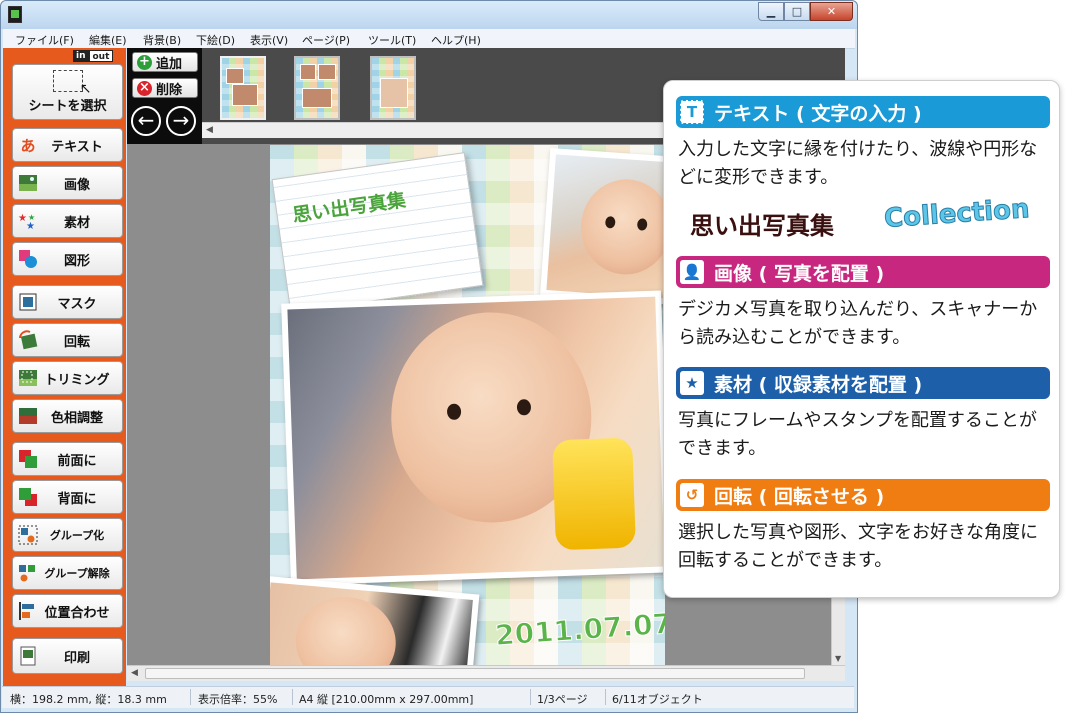  What do you see at coordinates (28, 302) in the screenshot?
I see `mask-icon` at bounding box center [28, 302].